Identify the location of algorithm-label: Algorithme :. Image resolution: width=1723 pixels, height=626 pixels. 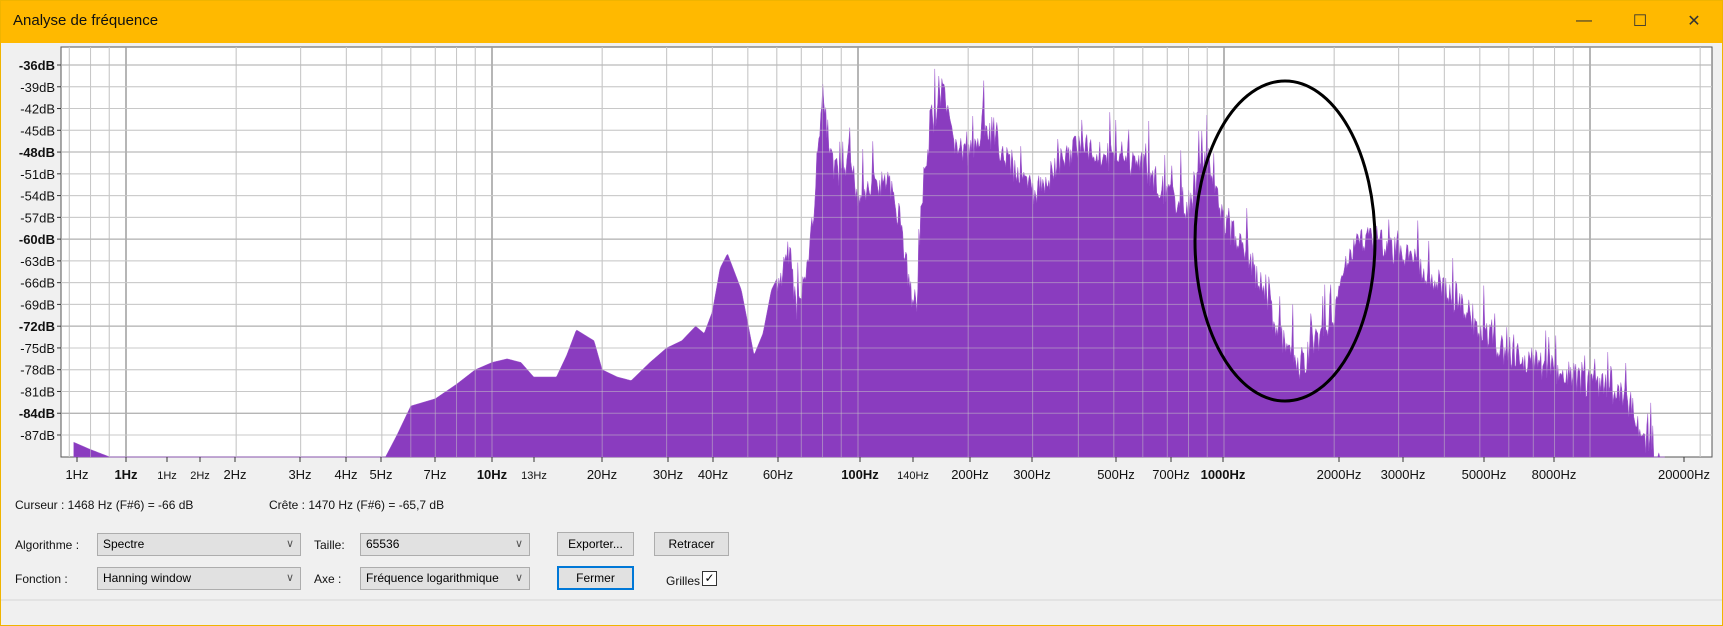
(47, 545).